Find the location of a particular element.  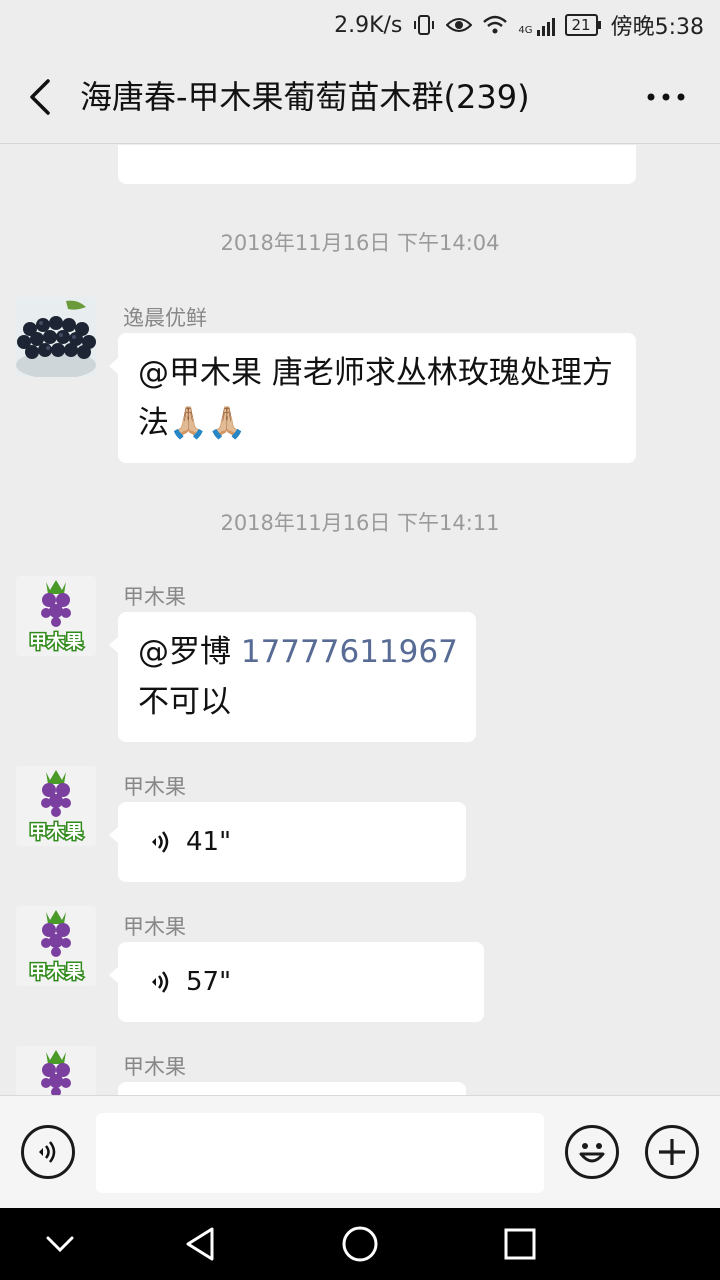

status-bar: 2.9K/s 4G 21 傍晚5:38 is located at coordinates (360, 25).